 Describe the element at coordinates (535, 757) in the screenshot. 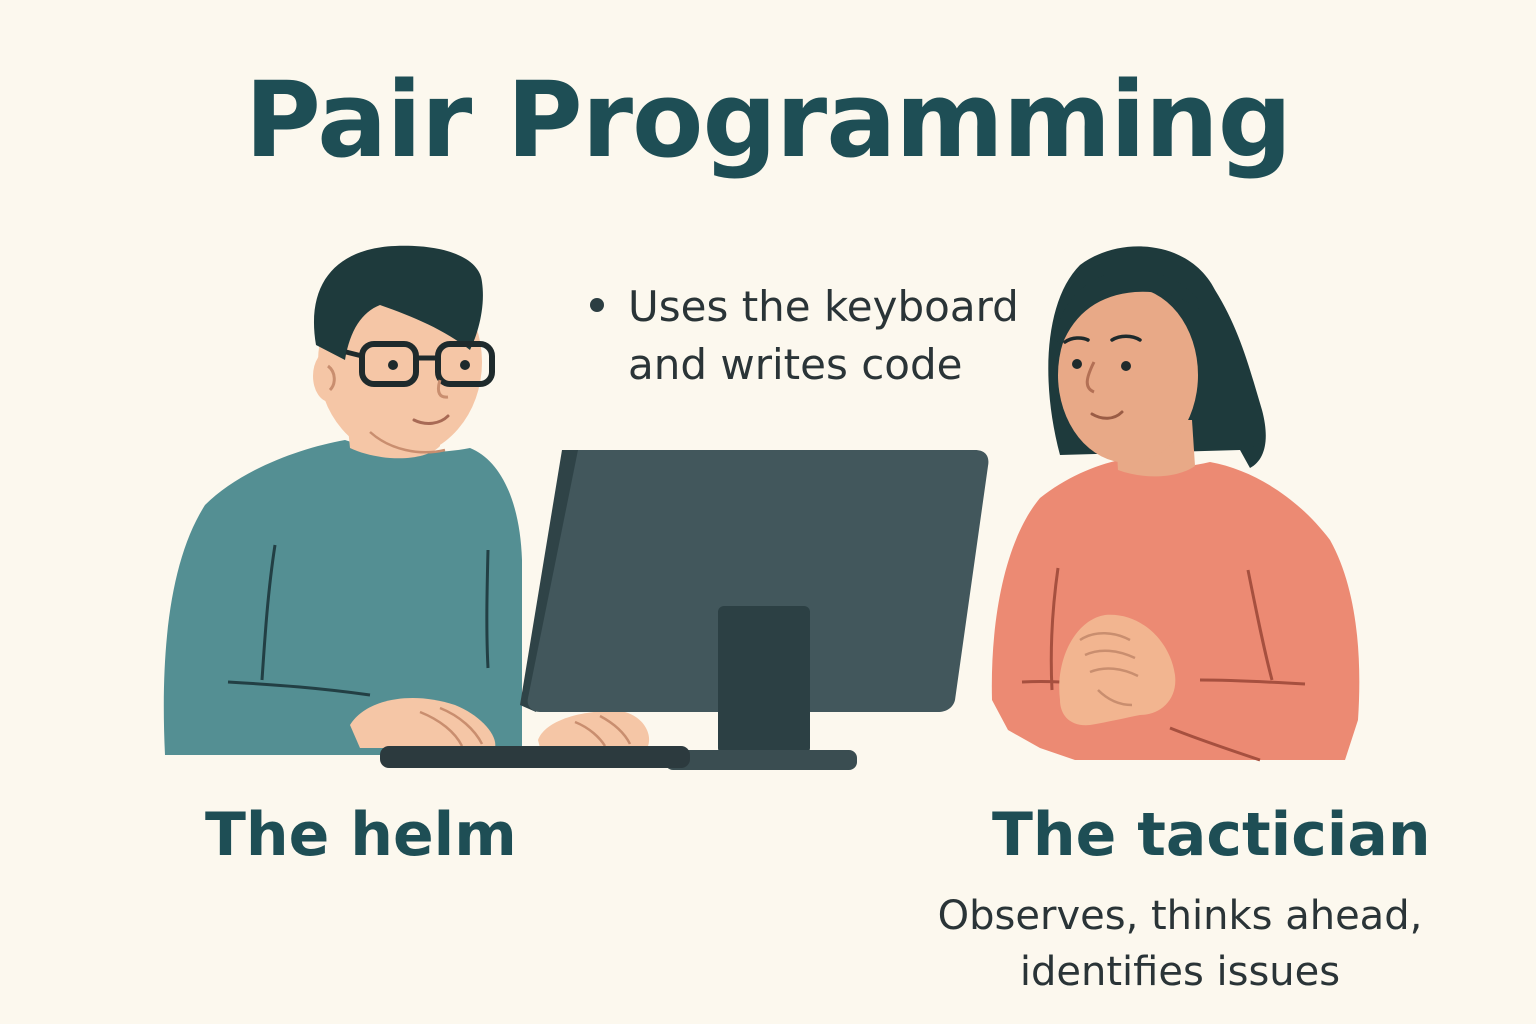

I see `keyboard-icon` at that location.